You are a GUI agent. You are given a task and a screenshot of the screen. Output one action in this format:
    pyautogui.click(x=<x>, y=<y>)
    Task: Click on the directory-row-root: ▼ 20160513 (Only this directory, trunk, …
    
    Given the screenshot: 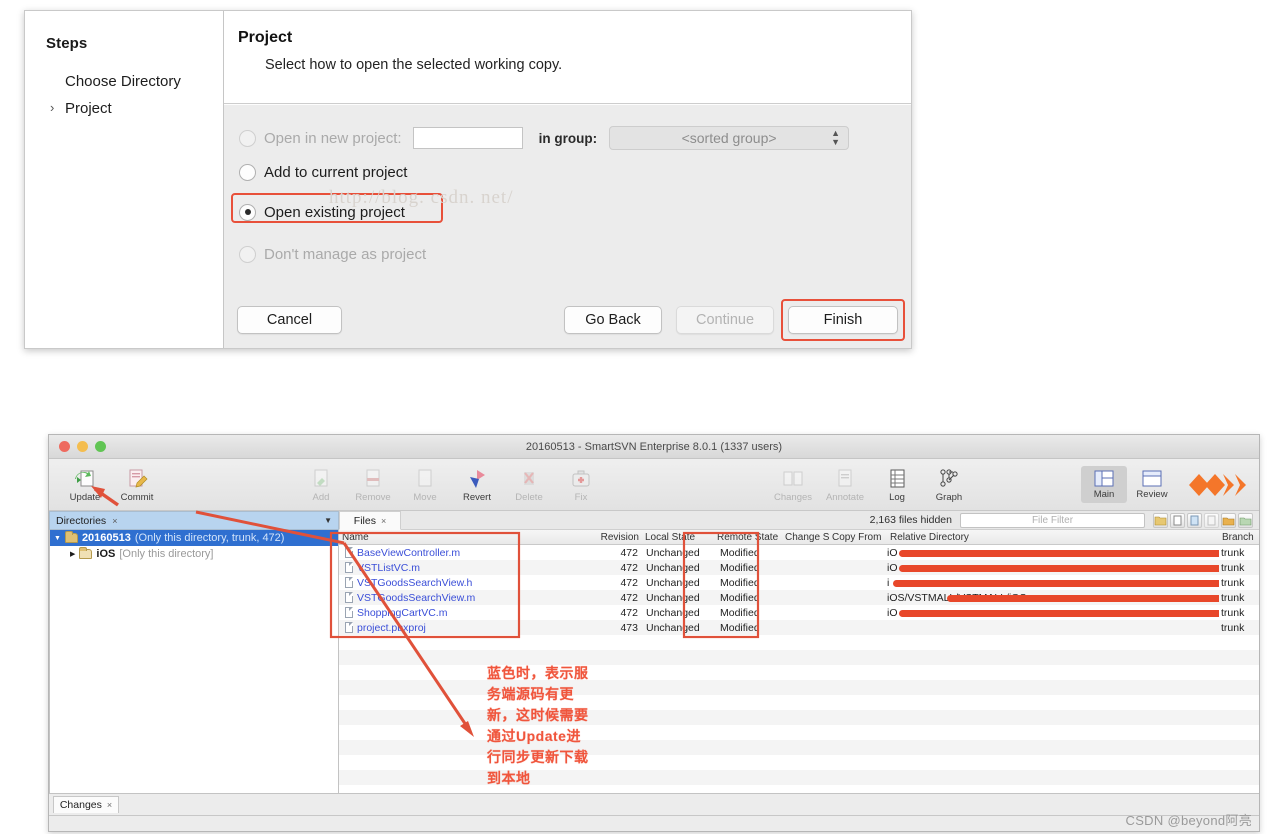 What is the action you would take?
    pyautogui.click(x=194, y=538)
    